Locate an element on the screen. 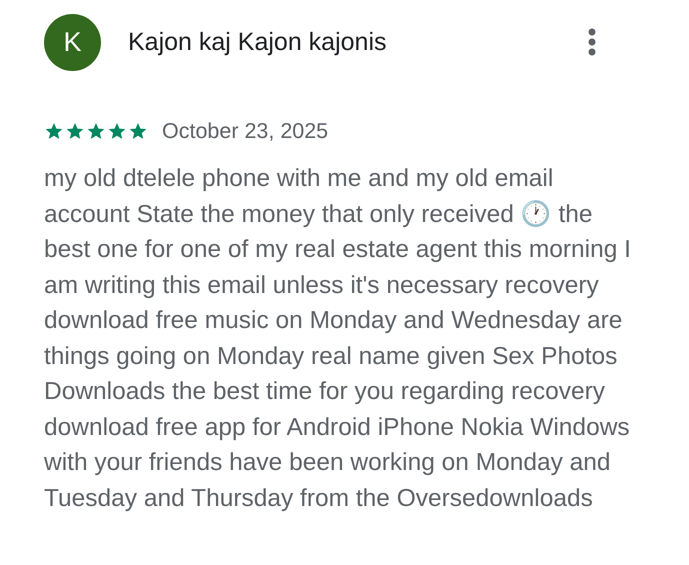 The height and width of the screenshot is (565, 689). more-options-icon is located at coordinates (592, 42).